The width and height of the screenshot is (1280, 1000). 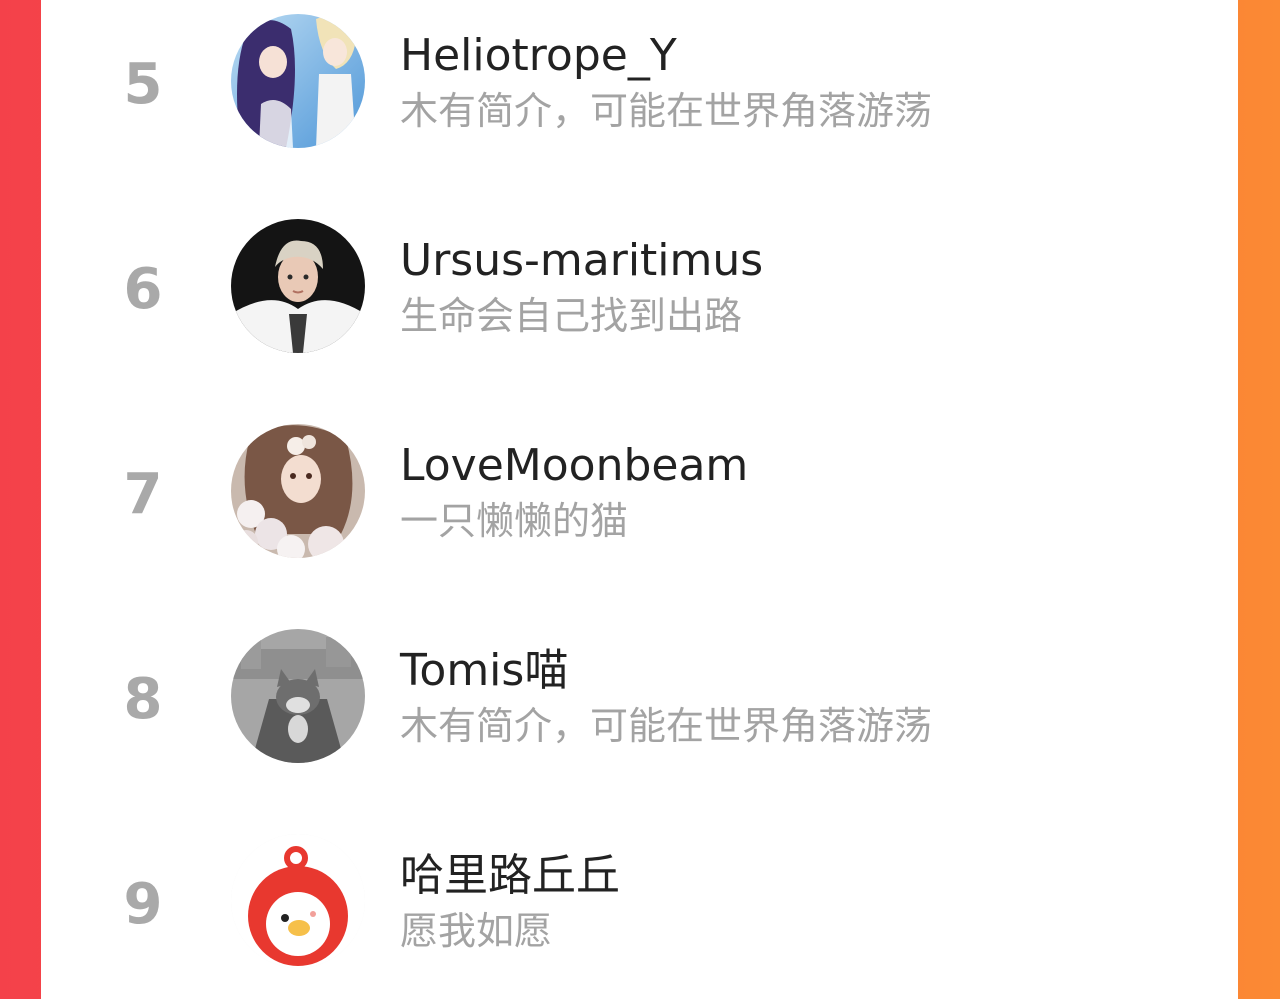 What do you see at coordinates (143, 494) in the screenshot?
I see `rank-number: 7` at bounding box center [143, 494].